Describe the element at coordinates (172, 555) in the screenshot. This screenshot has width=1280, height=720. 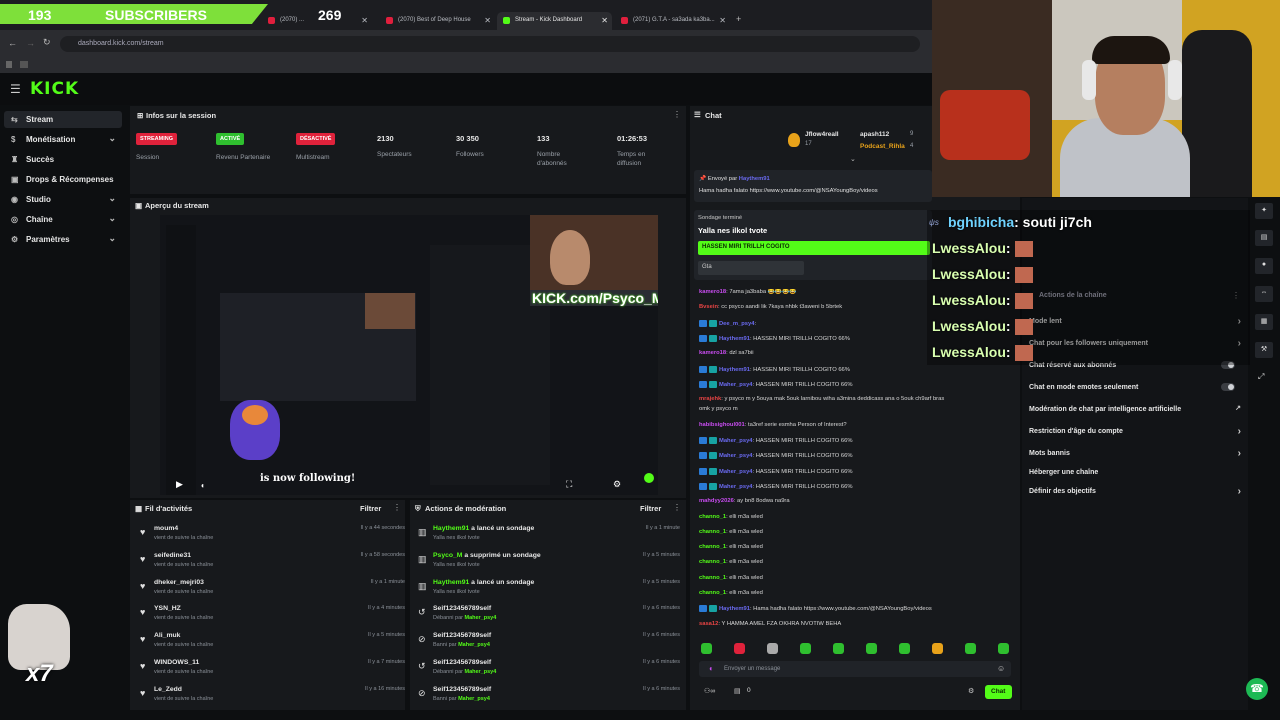
I see `activity-user: seifedine31` at that location.